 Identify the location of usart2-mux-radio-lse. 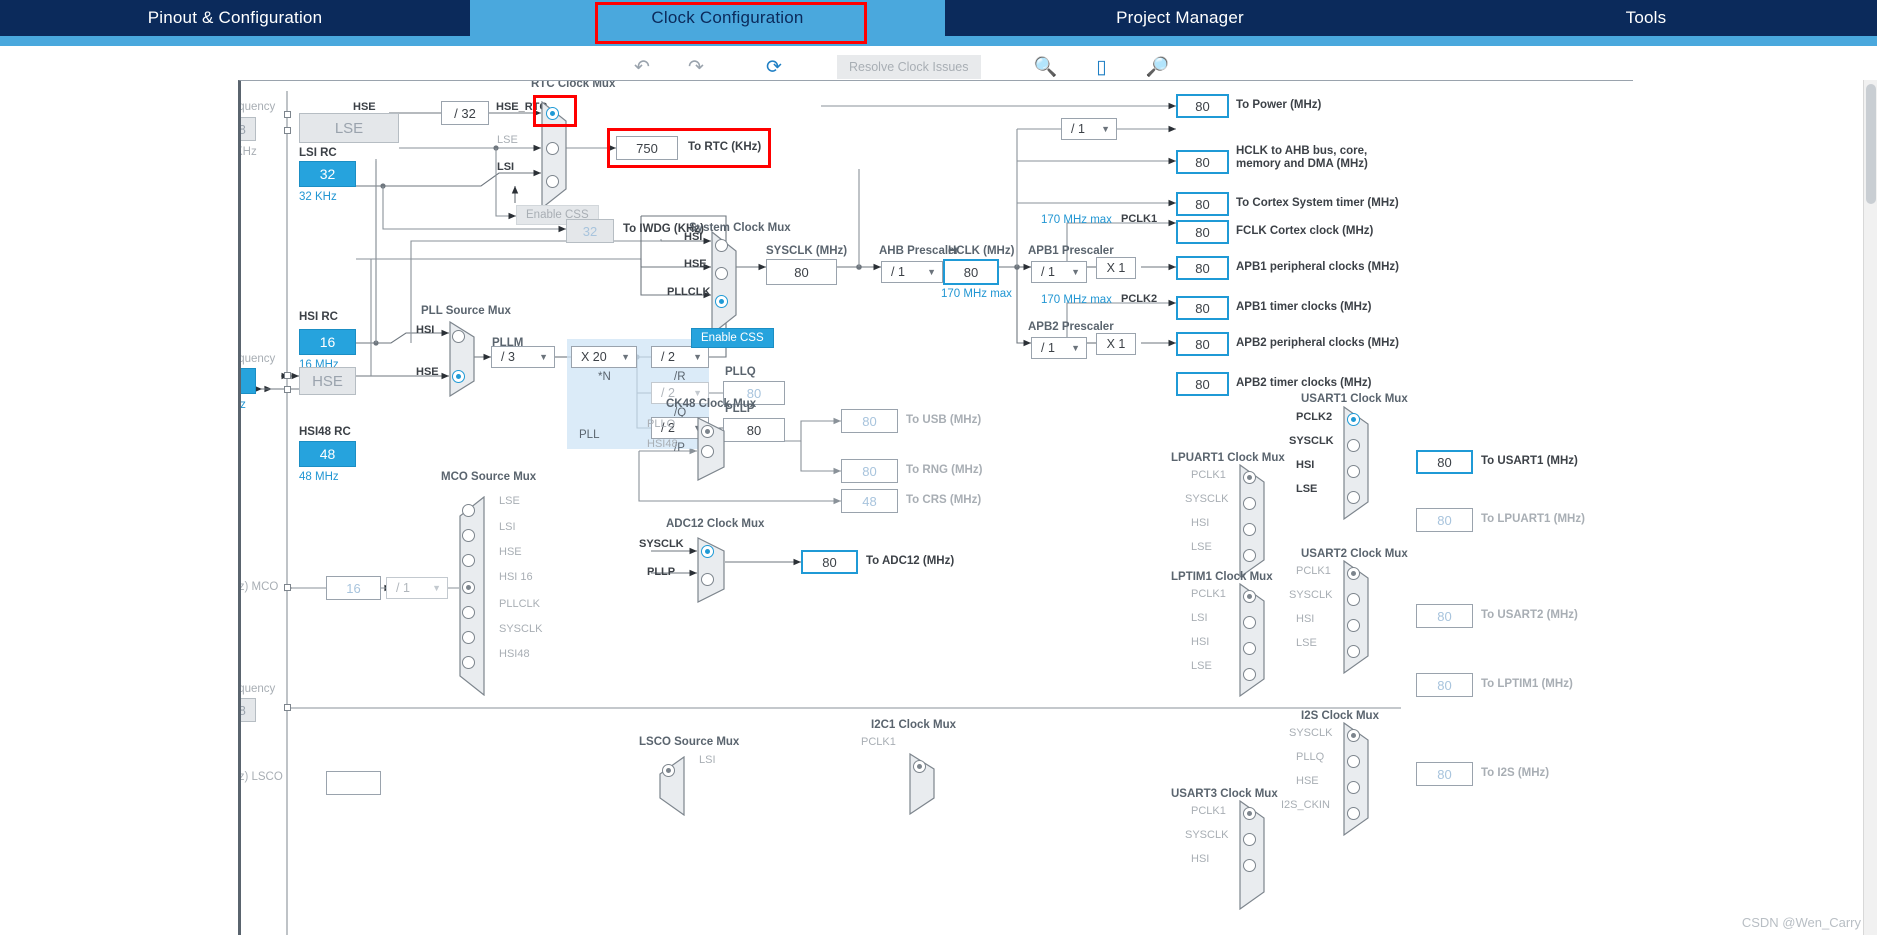
(1353, 651).